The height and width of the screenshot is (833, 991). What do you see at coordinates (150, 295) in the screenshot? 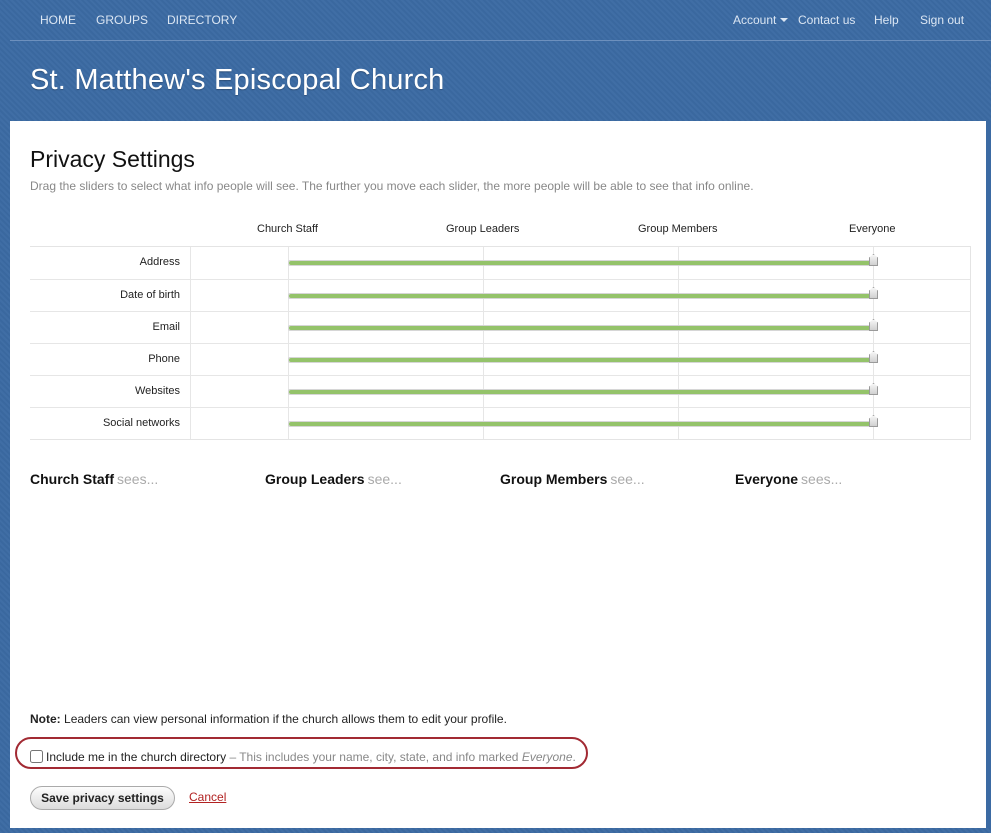
I see `row-label: Date of birth` at bounding box center [150, 295].